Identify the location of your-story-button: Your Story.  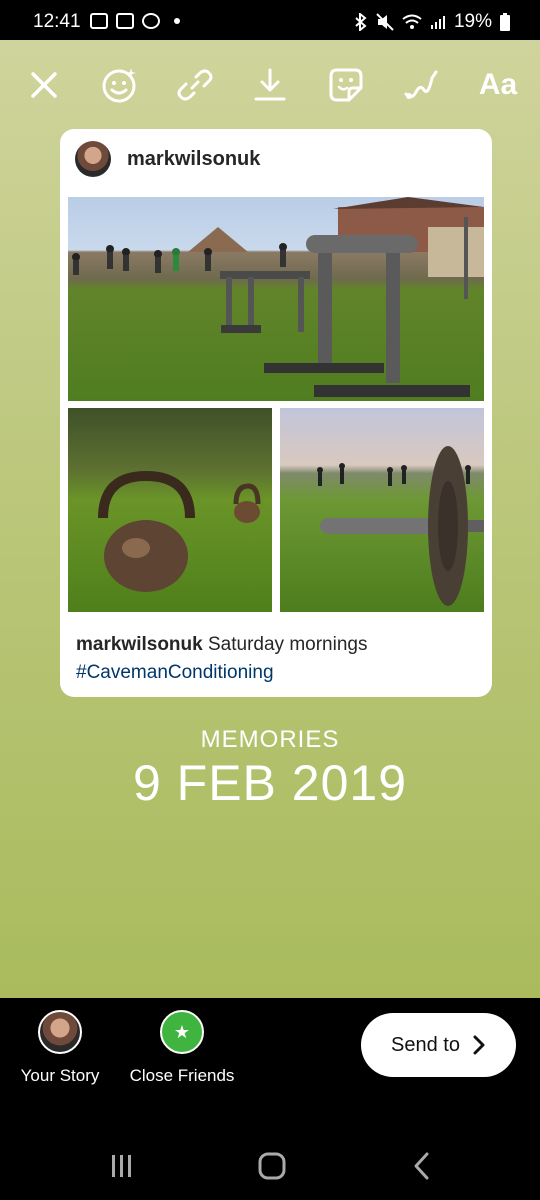
(60, 1048).